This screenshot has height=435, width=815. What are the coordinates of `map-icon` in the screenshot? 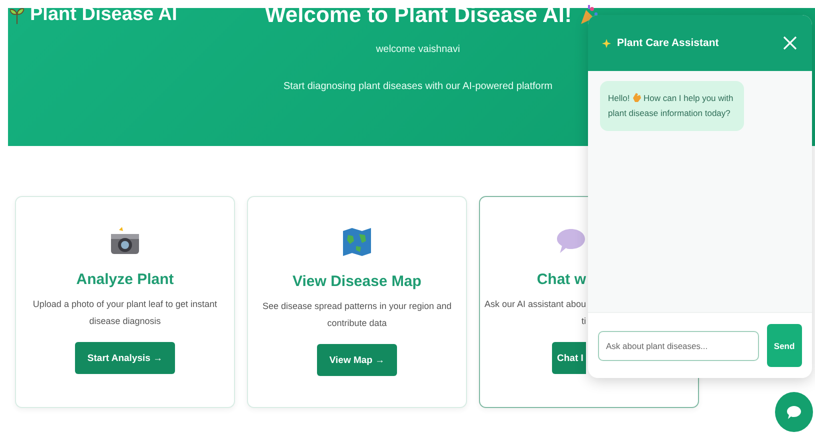 It's located at (357, 242).